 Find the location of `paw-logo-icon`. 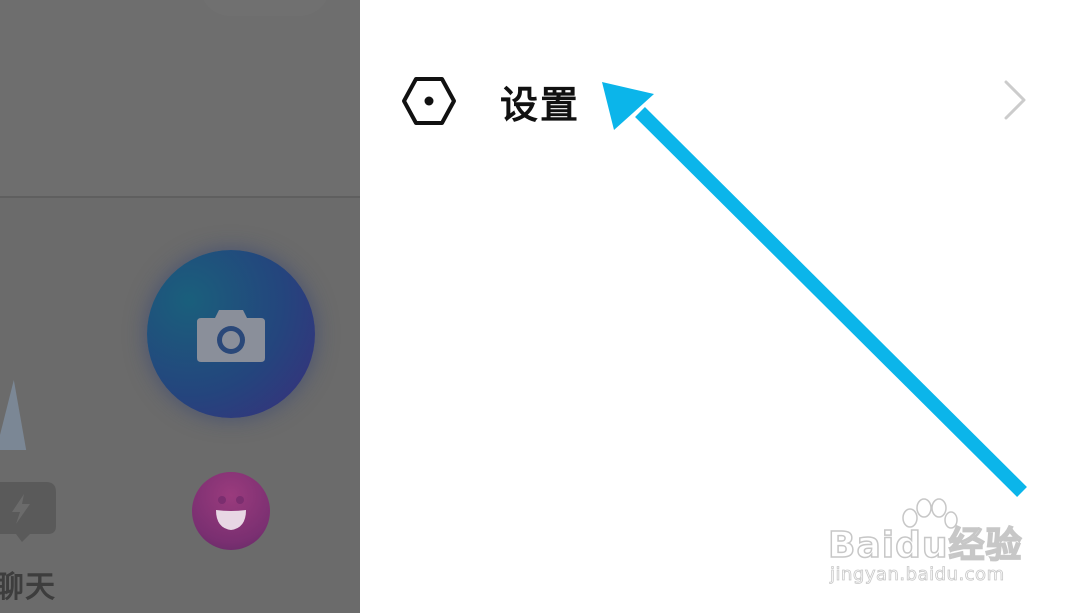

paw-logo-icon is located at coordinates (930, 513).